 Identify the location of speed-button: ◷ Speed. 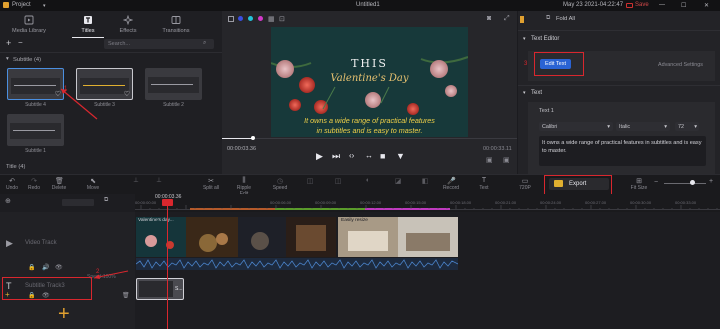
(280, 184).